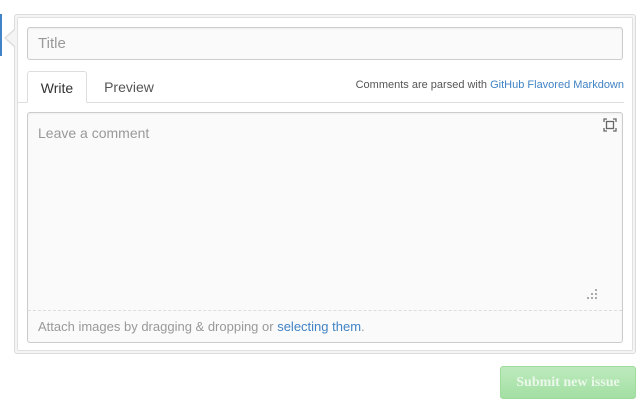  Describe the element at coordinates (610, 125) in the screenshot. I see `fullscreen-icon` at that location.